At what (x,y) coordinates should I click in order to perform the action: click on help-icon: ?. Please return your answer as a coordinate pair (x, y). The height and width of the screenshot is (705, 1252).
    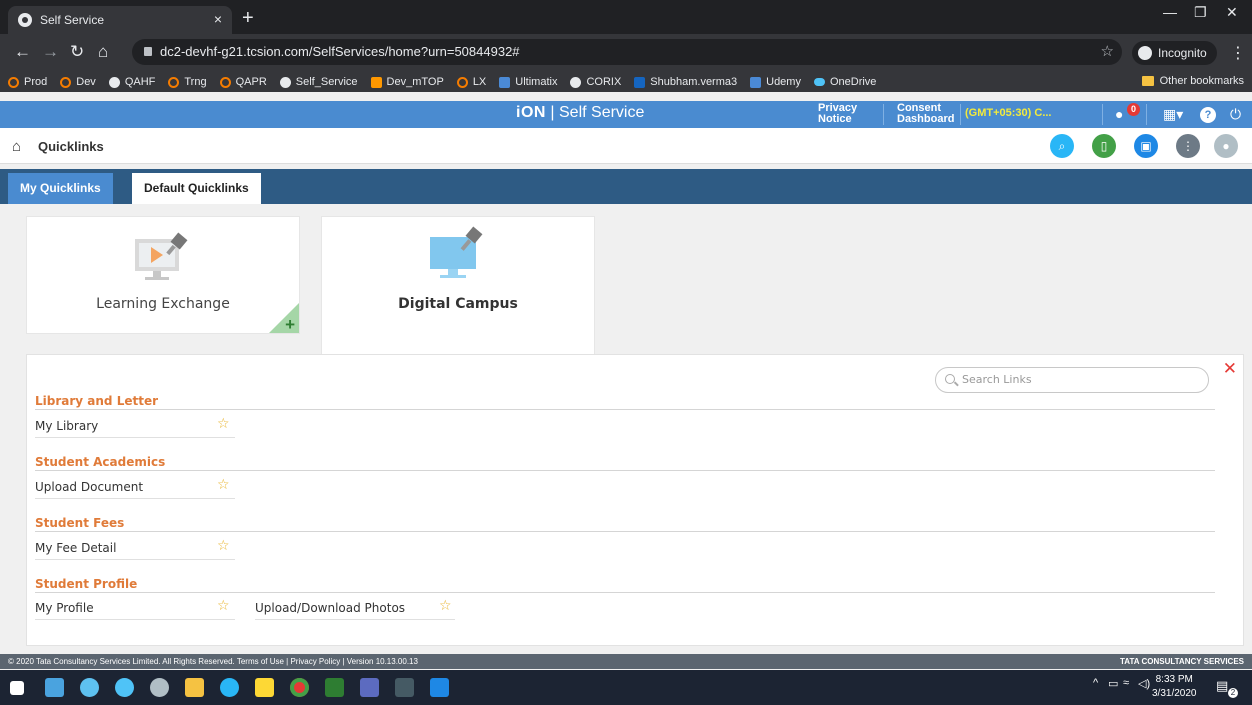
    Looking at the image, I should click on (1208, 115).